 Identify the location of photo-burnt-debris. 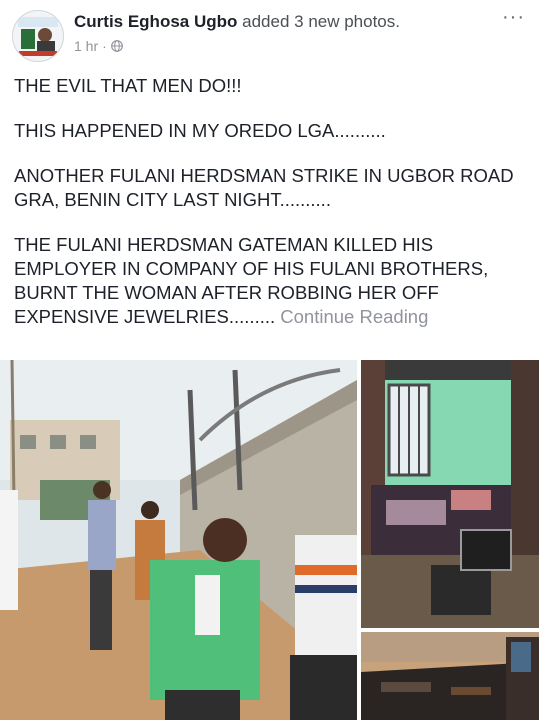
(450, 676).